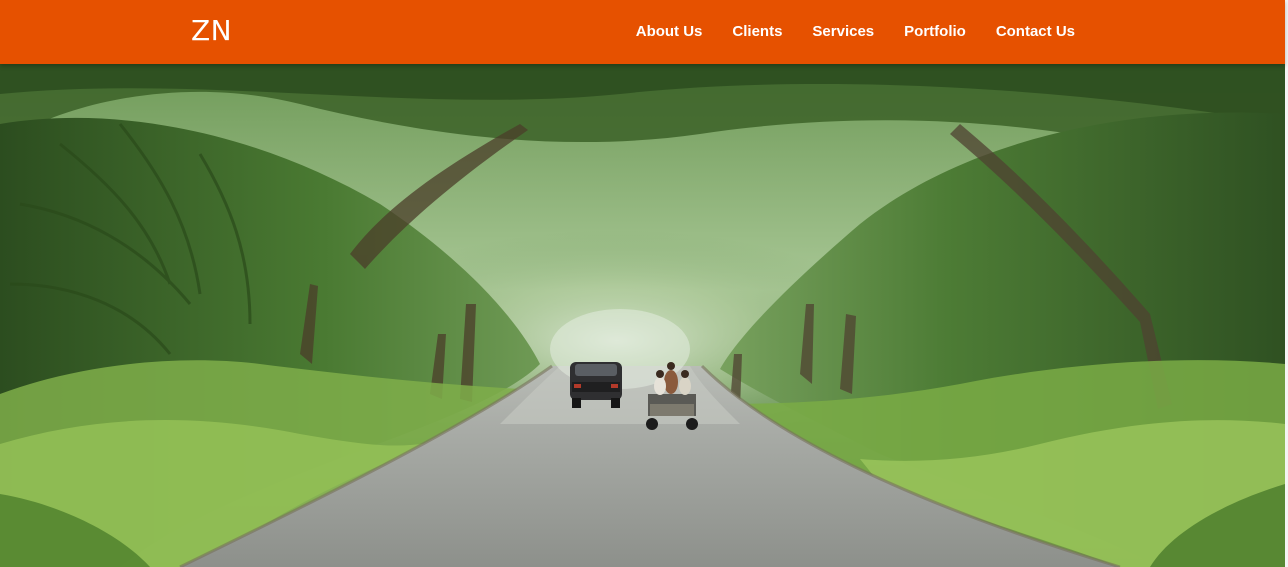  Describe the element at coordinates (757, 32) in the screenshot. I see `nav-link-clients: Clients` at that location.